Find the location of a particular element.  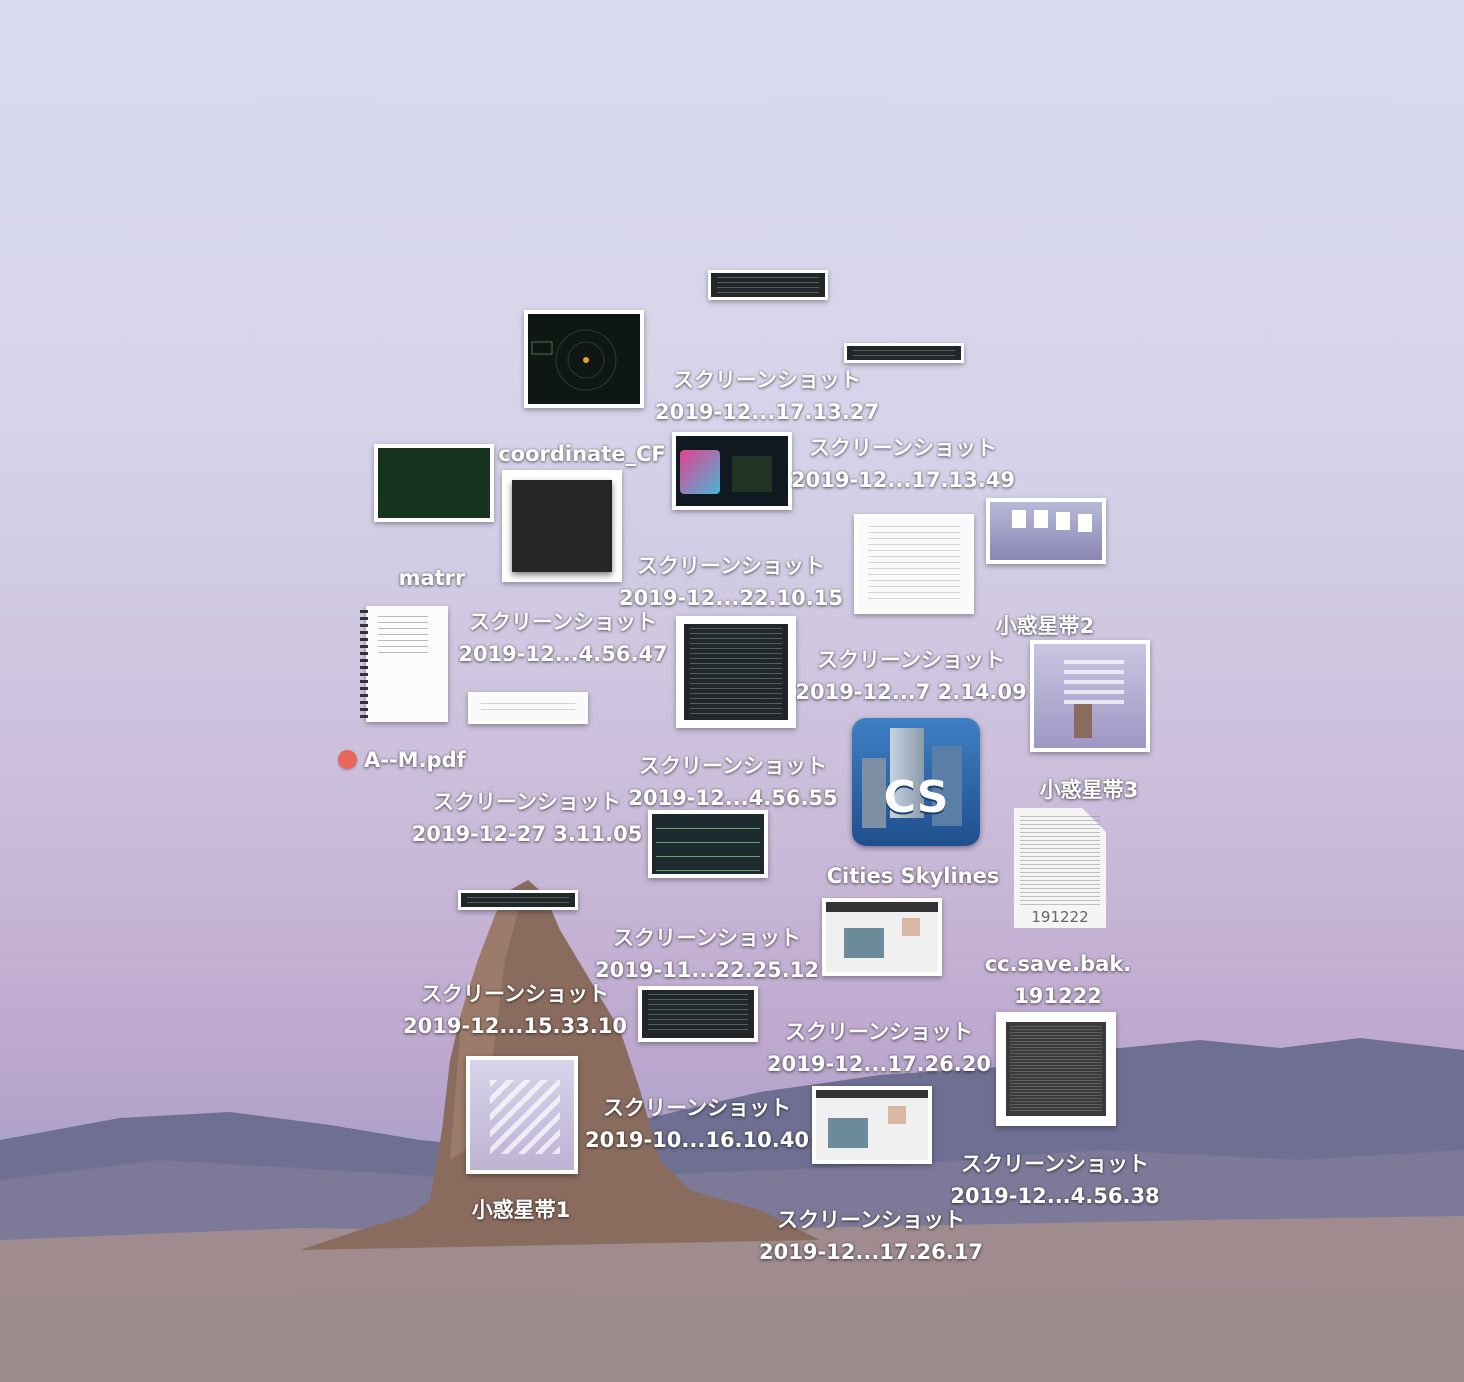

file-label: スクリーンショット 2019-12...17.26.17 is located at coordinates (871, 1236).